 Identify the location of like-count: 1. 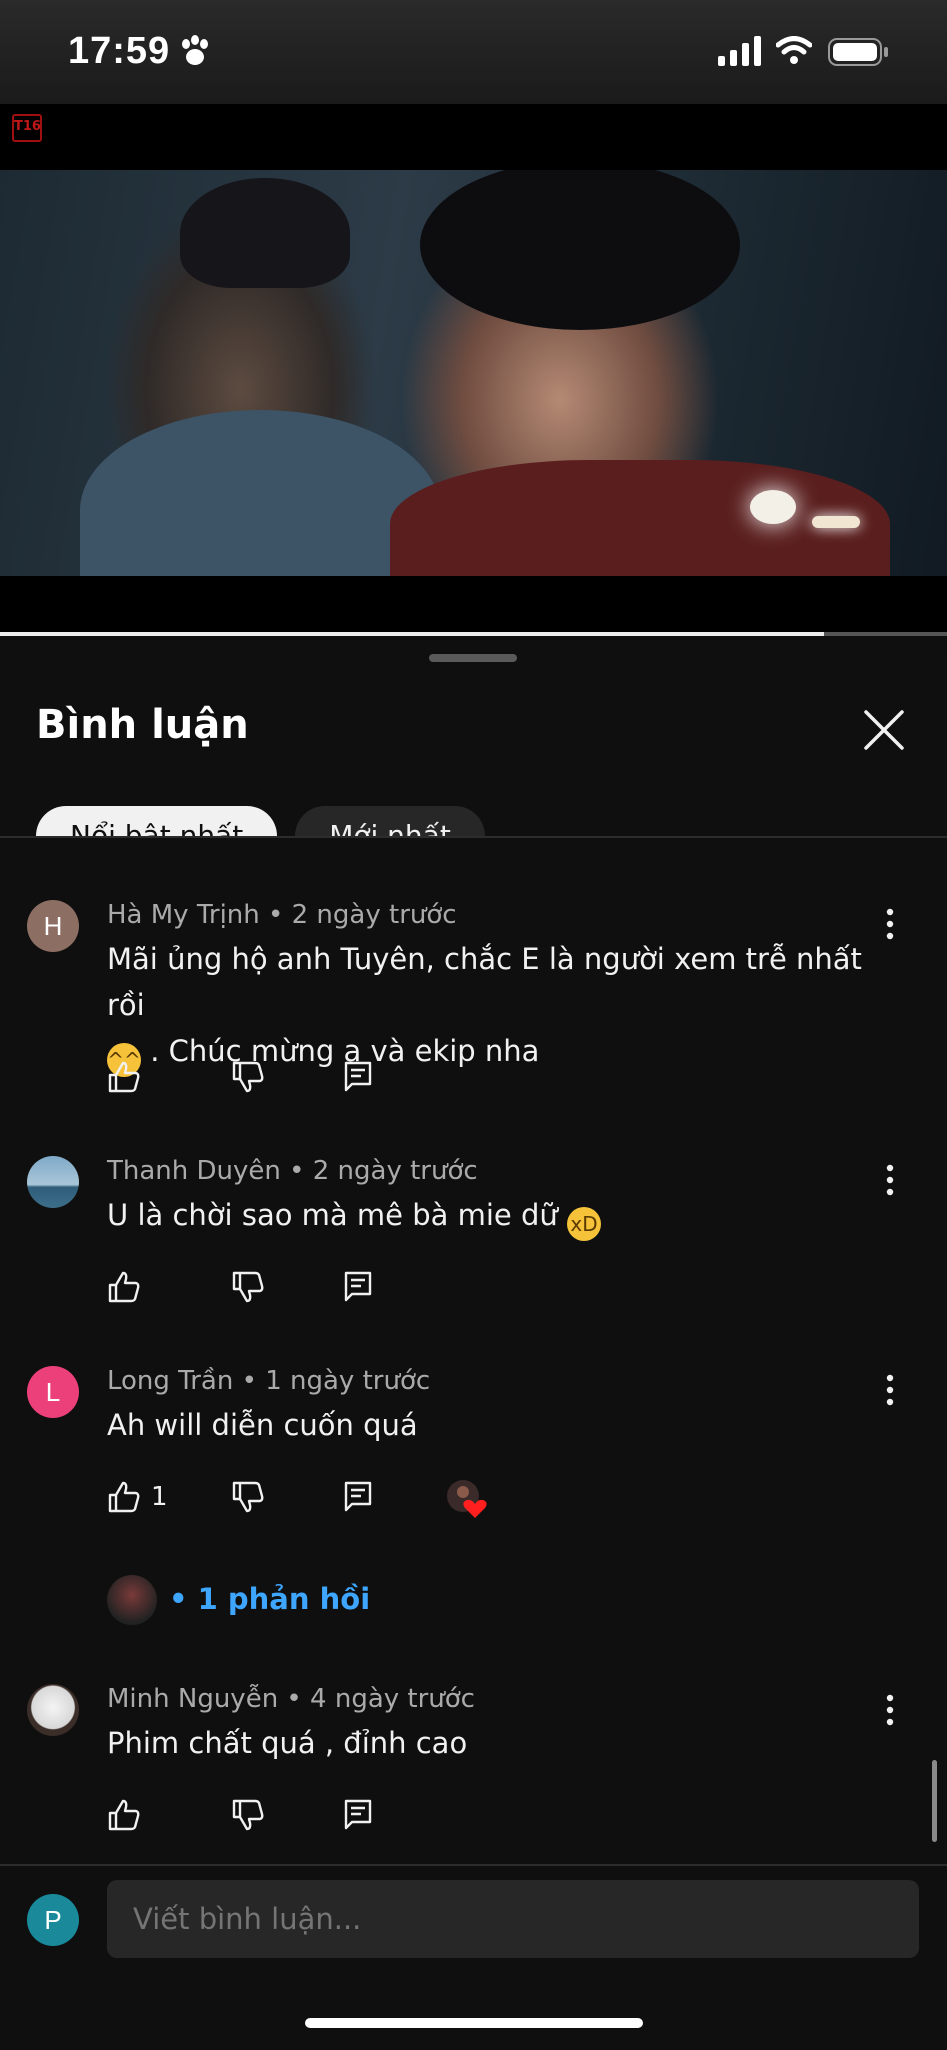
(159, 1497).